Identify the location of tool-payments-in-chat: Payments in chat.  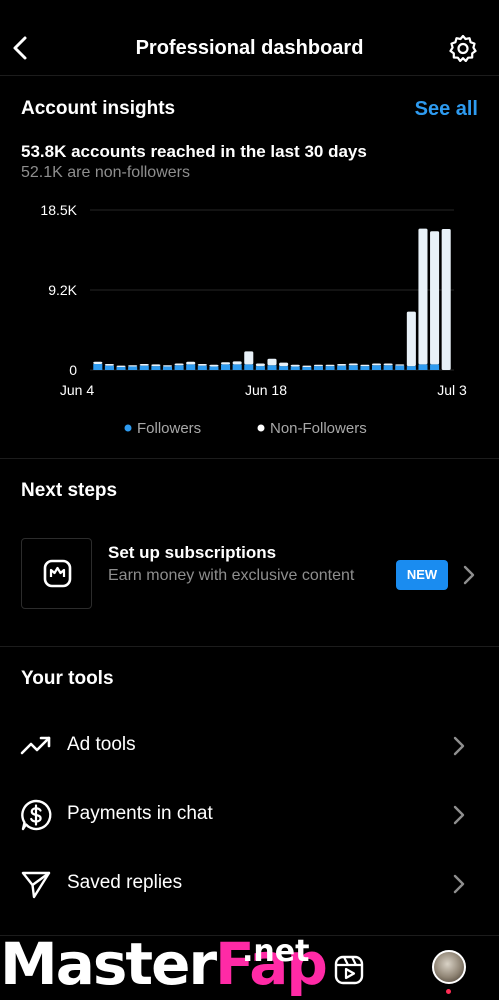
(249, 814).